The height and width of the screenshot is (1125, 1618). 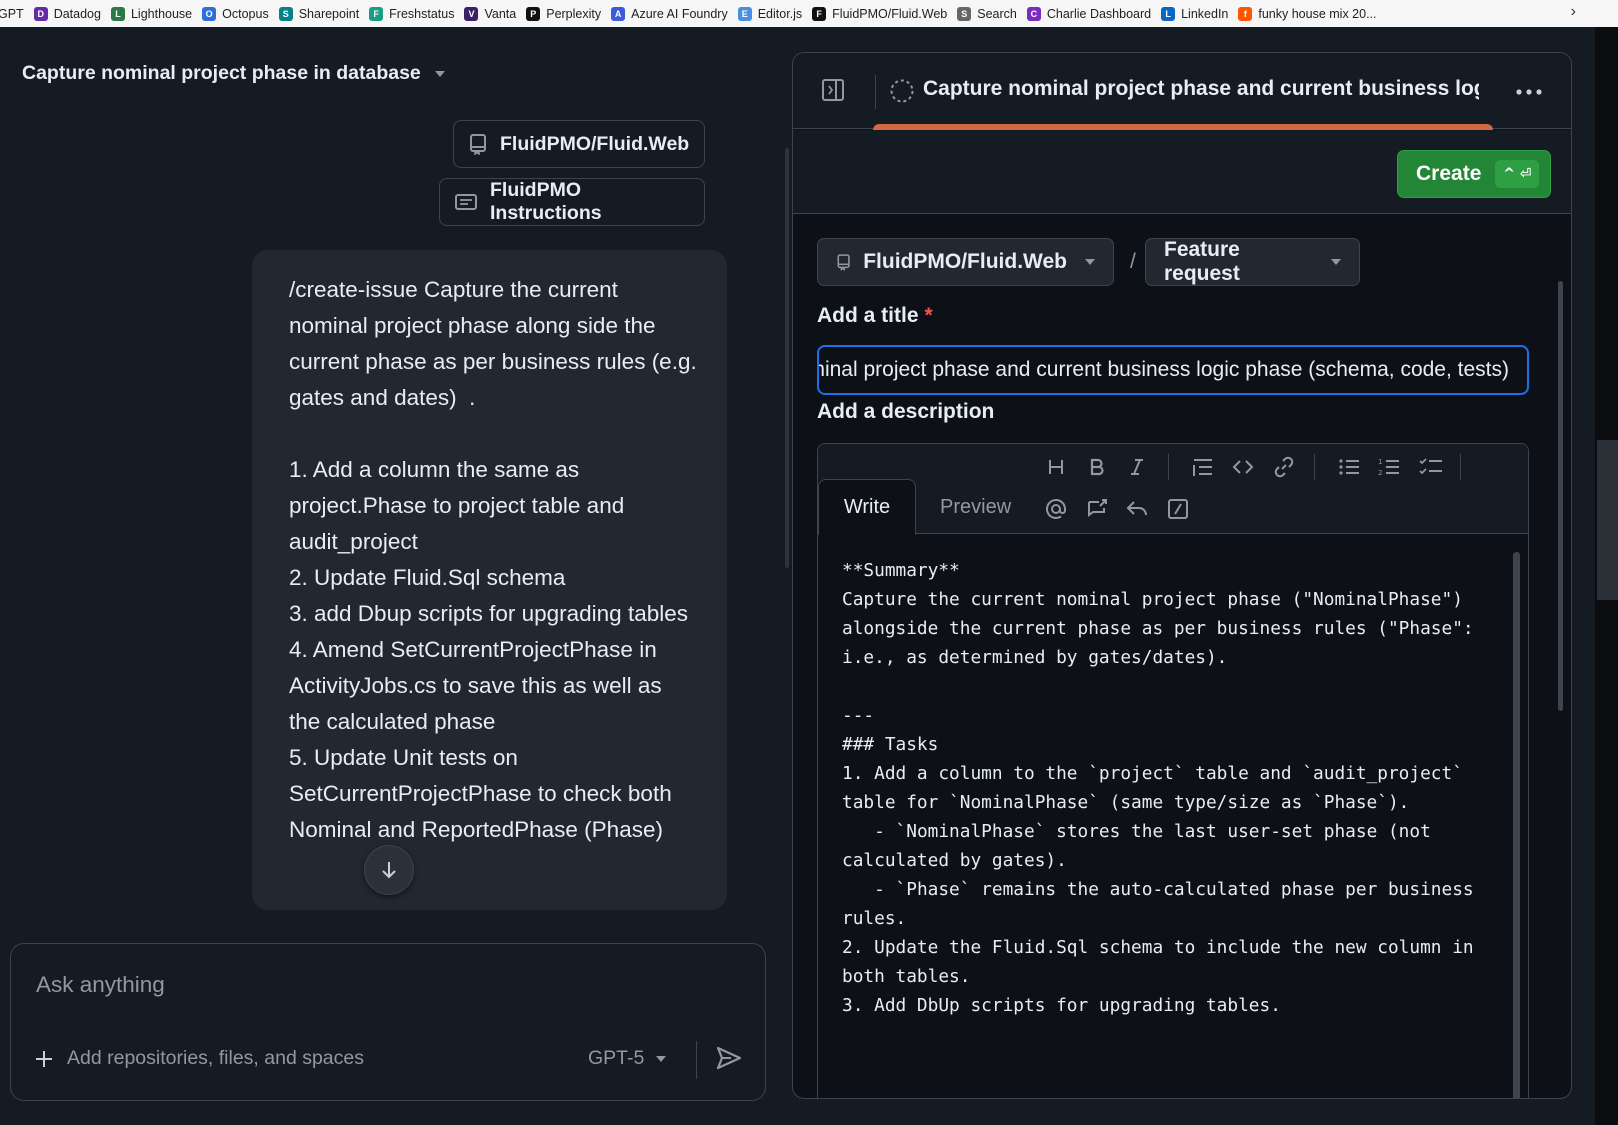 What do you see at coordinates (1182, 172) in the screenshot?
I see `issue-action-bar: Create ^ ⏎` at bounding box center [1182, 172].